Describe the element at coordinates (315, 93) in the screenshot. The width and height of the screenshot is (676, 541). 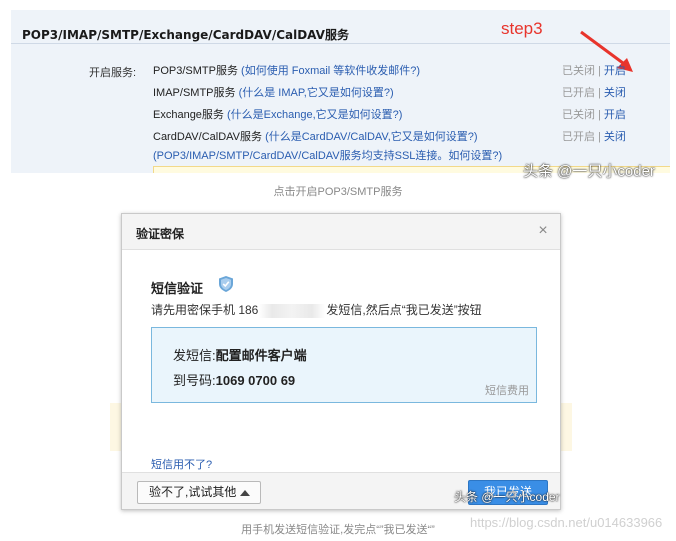
I see `service-help-link: (什么是 IMAP,它又是如何设置?)` at that location.